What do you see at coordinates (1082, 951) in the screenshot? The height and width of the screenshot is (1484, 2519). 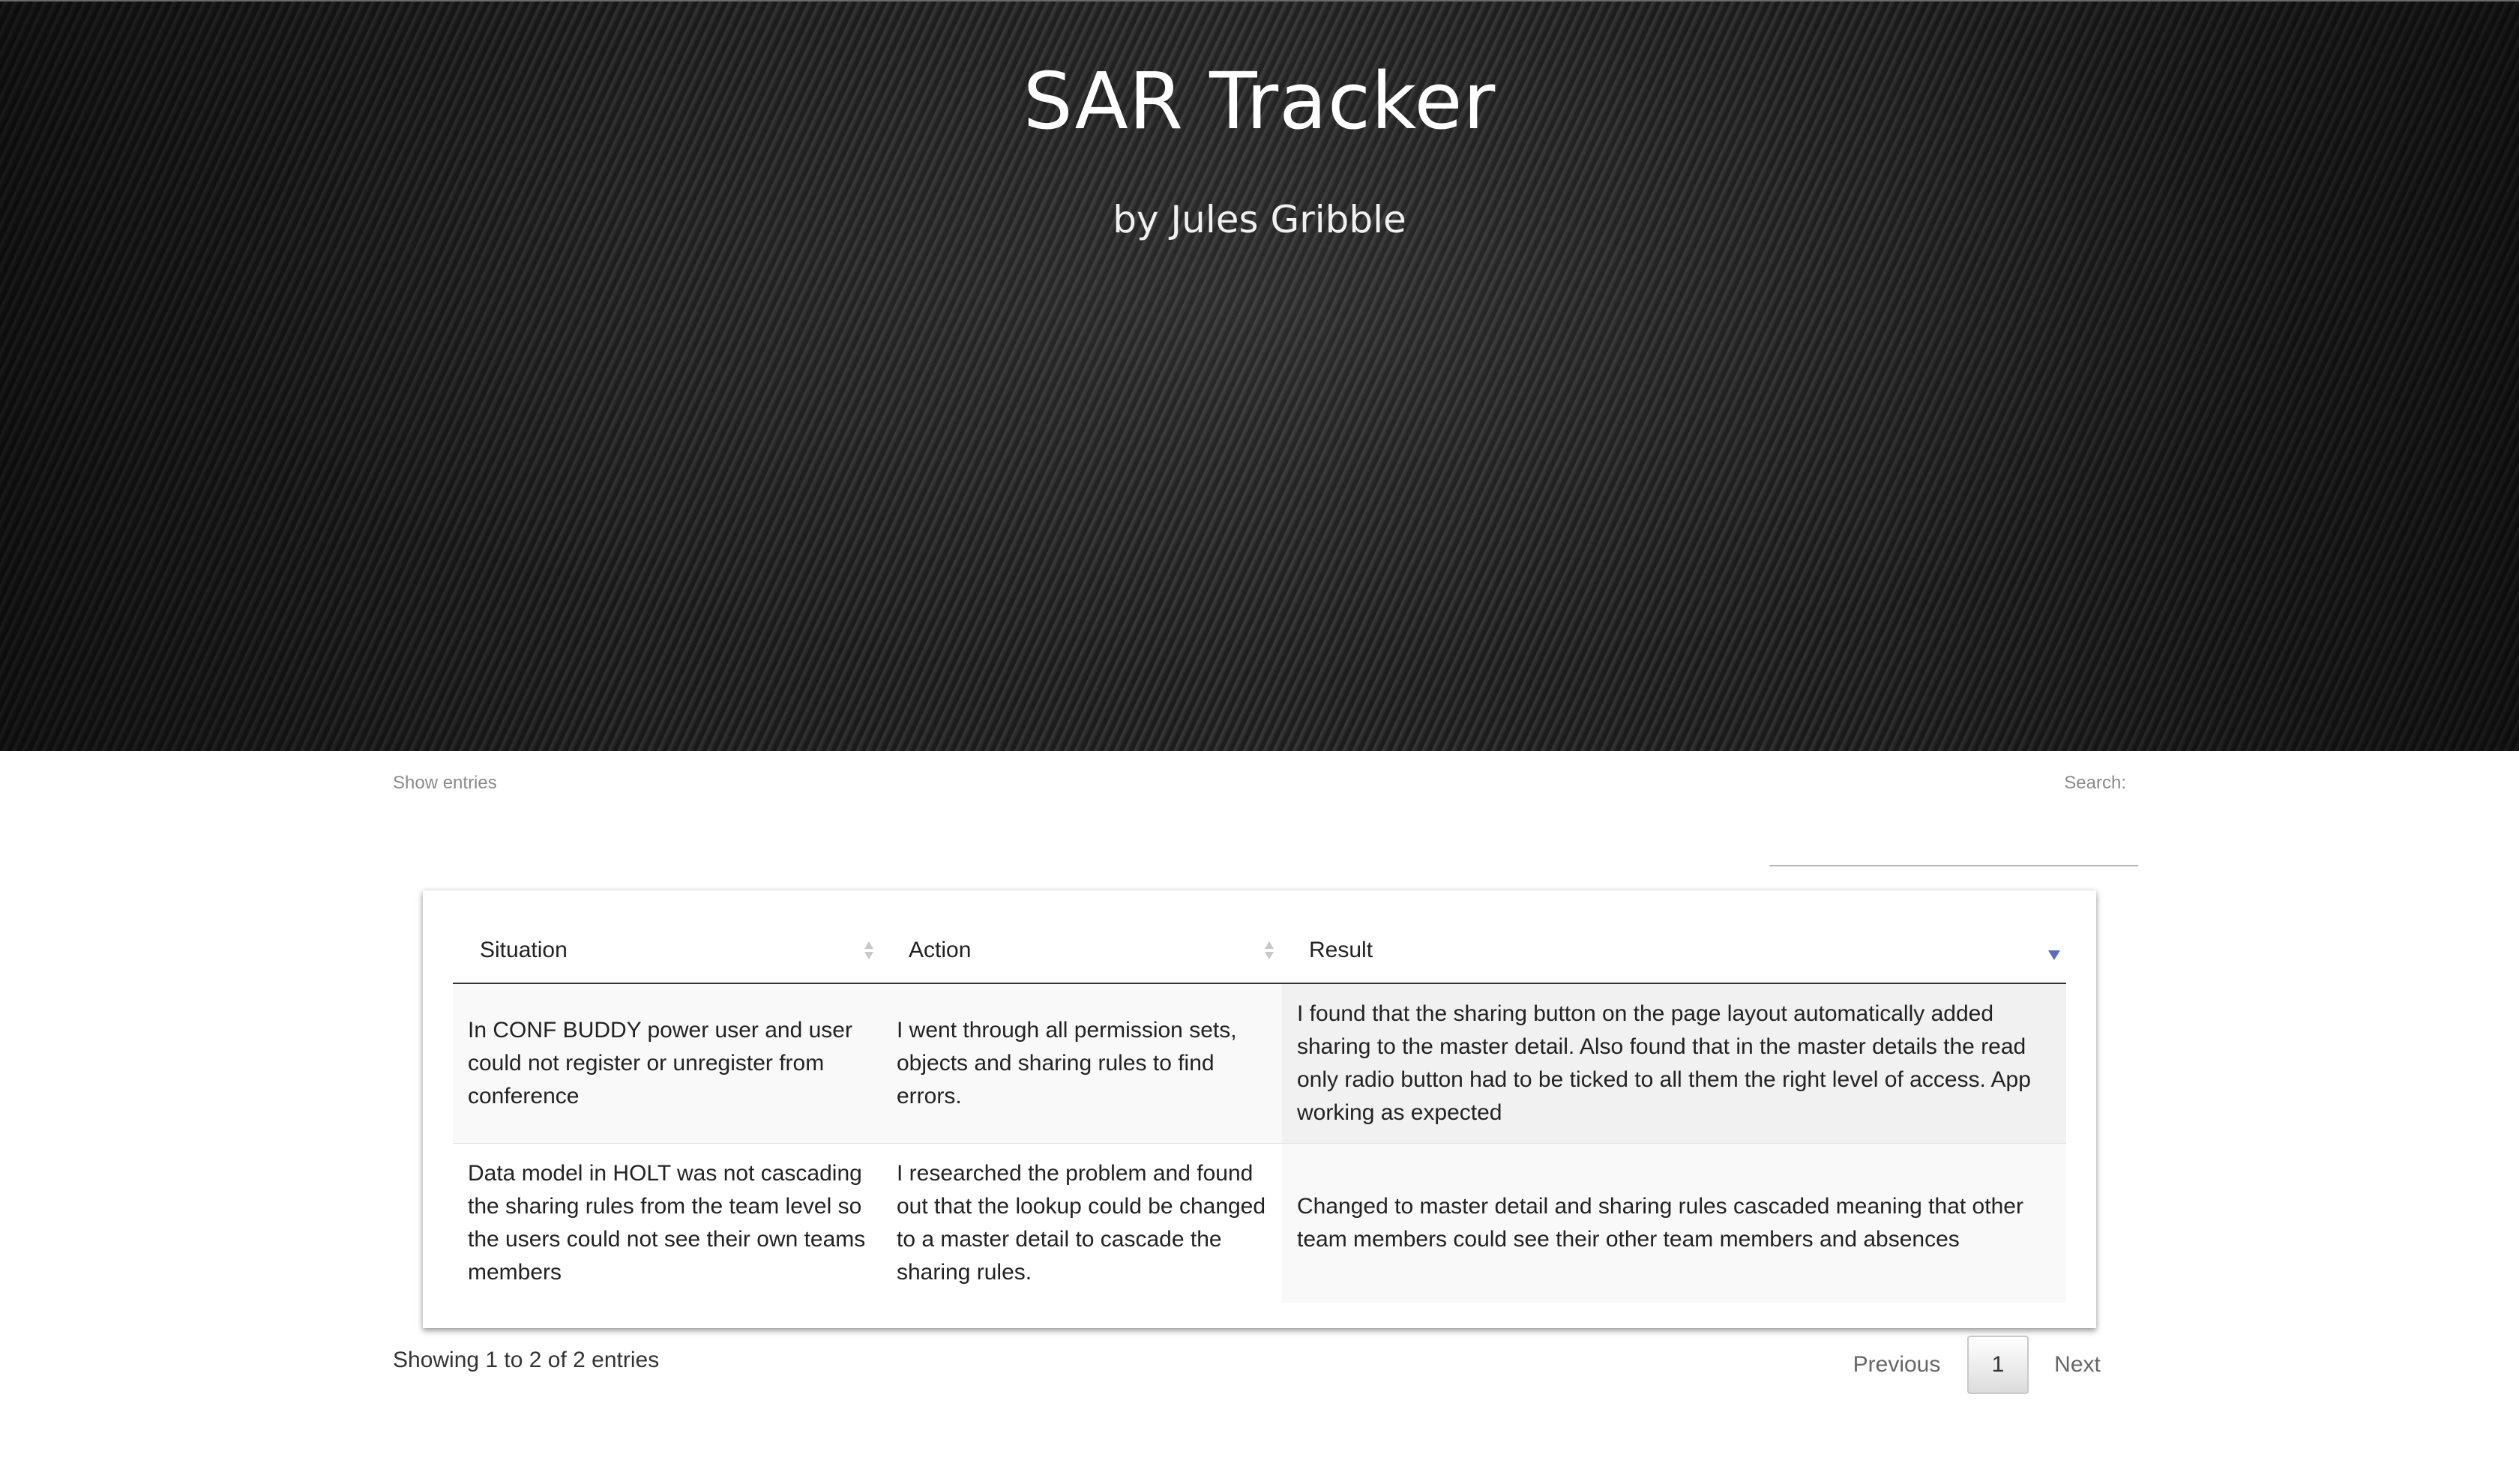 I see `column-header-action: Action` at bounding box center [1082, 951].